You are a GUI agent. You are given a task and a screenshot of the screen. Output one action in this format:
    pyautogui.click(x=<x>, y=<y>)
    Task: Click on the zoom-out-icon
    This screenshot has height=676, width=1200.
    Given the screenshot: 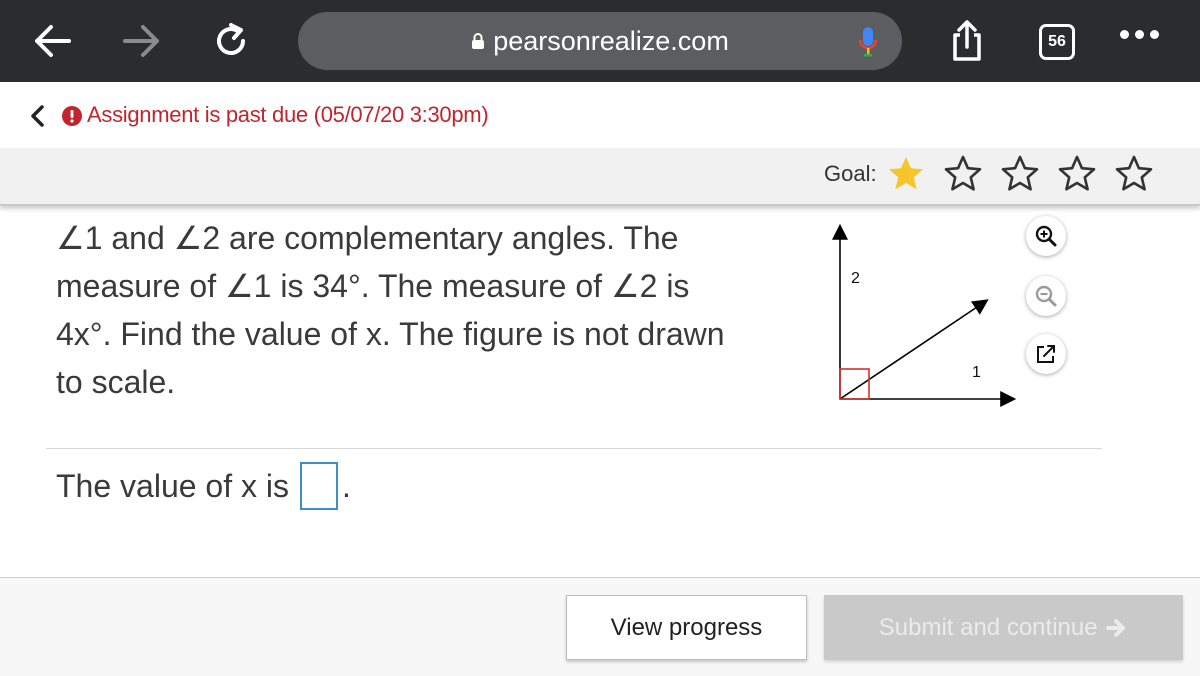 What is the action you would take?
    pyautogui.click(x=1046, y=296)
    